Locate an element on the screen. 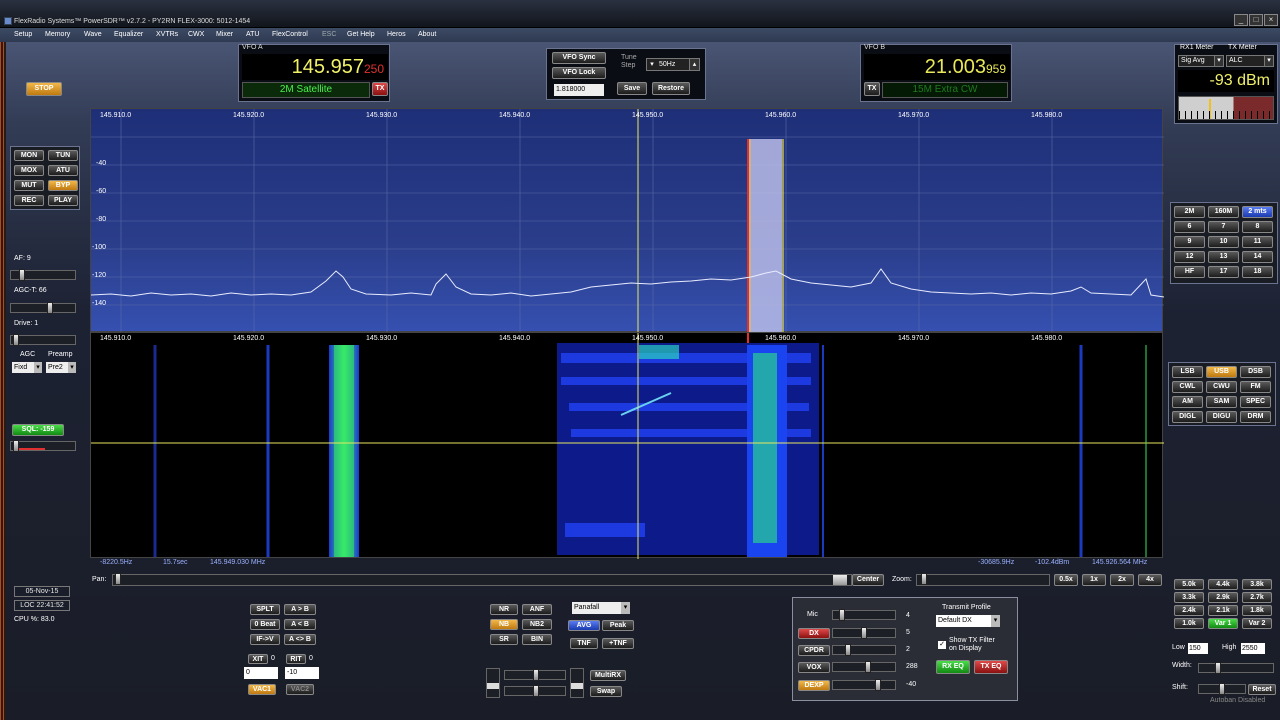  band-button-4: 6 is located at coordinates (1189, 227).